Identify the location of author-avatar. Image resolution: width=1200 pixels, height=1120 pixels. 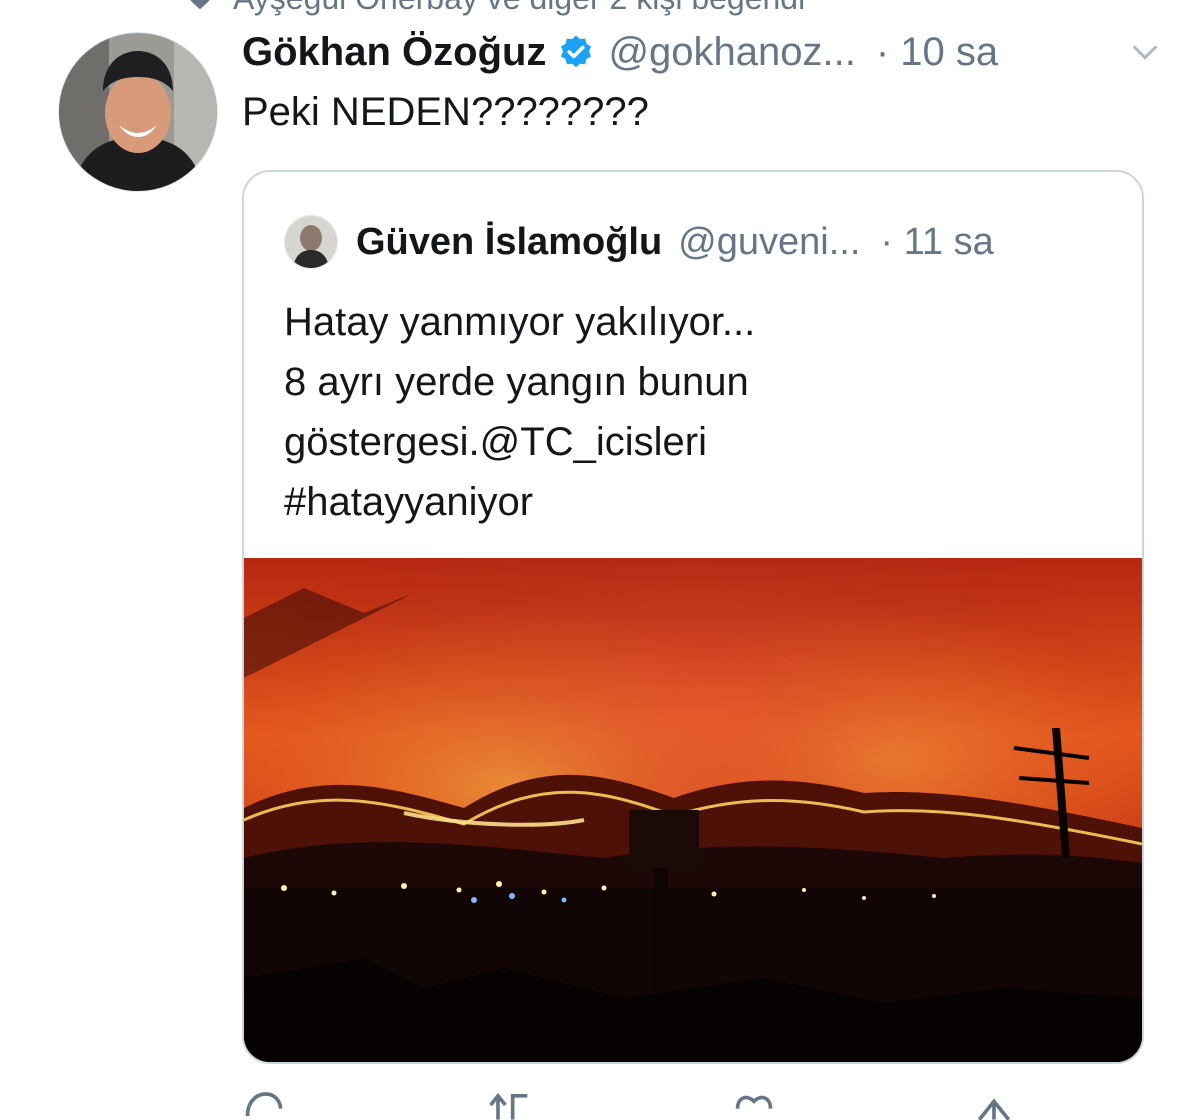
(138, 112).